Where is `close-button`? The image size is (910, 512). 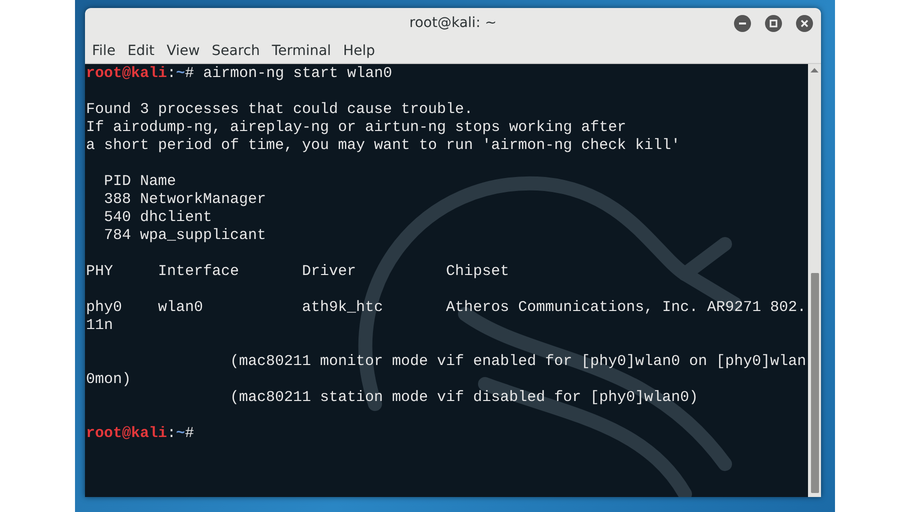 close-button is located at coordinates (804, 23).